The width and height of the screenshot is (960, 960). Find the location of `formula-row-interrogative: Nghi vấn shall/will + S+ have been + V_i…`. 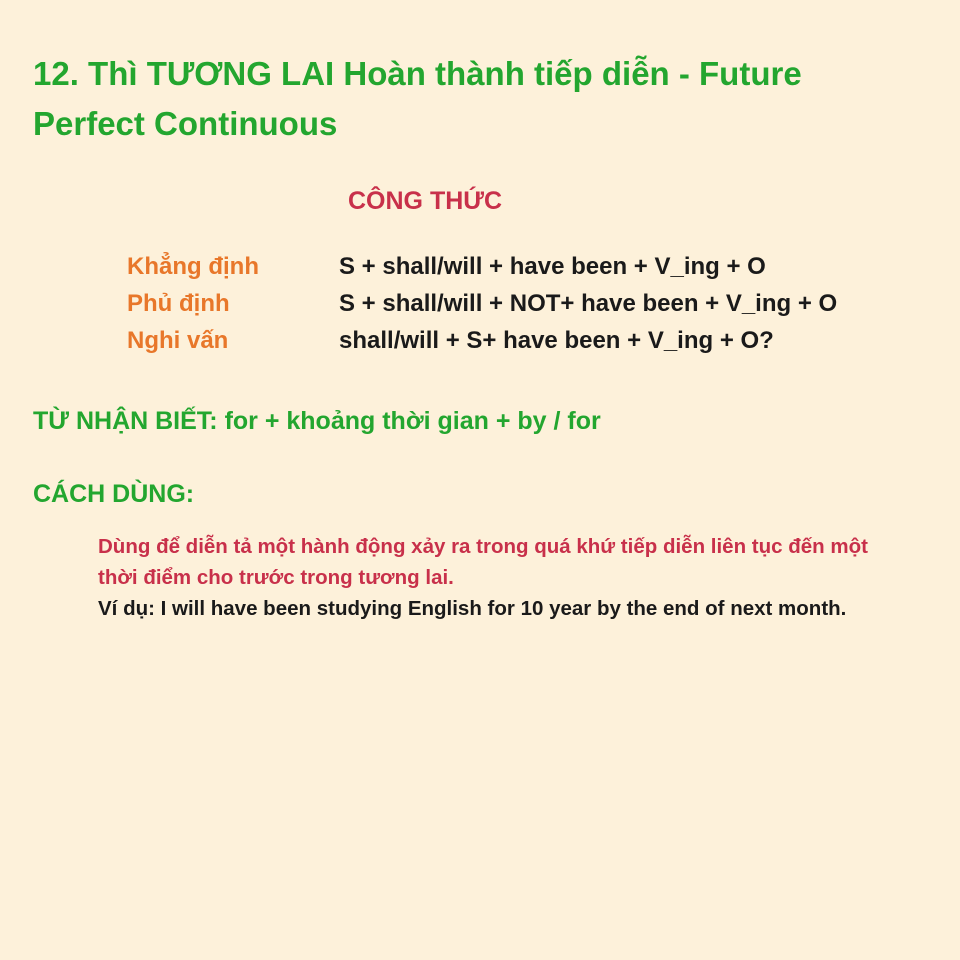

formula-row-interrogative: Nghi vấn shall/will + S+ have been + V_i… is located at coordinates (482, 340).